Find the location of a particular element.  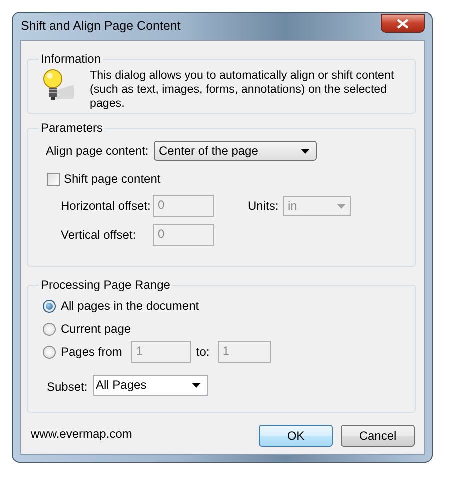

radio-label: Pages from is located at coordinates (91, 352).